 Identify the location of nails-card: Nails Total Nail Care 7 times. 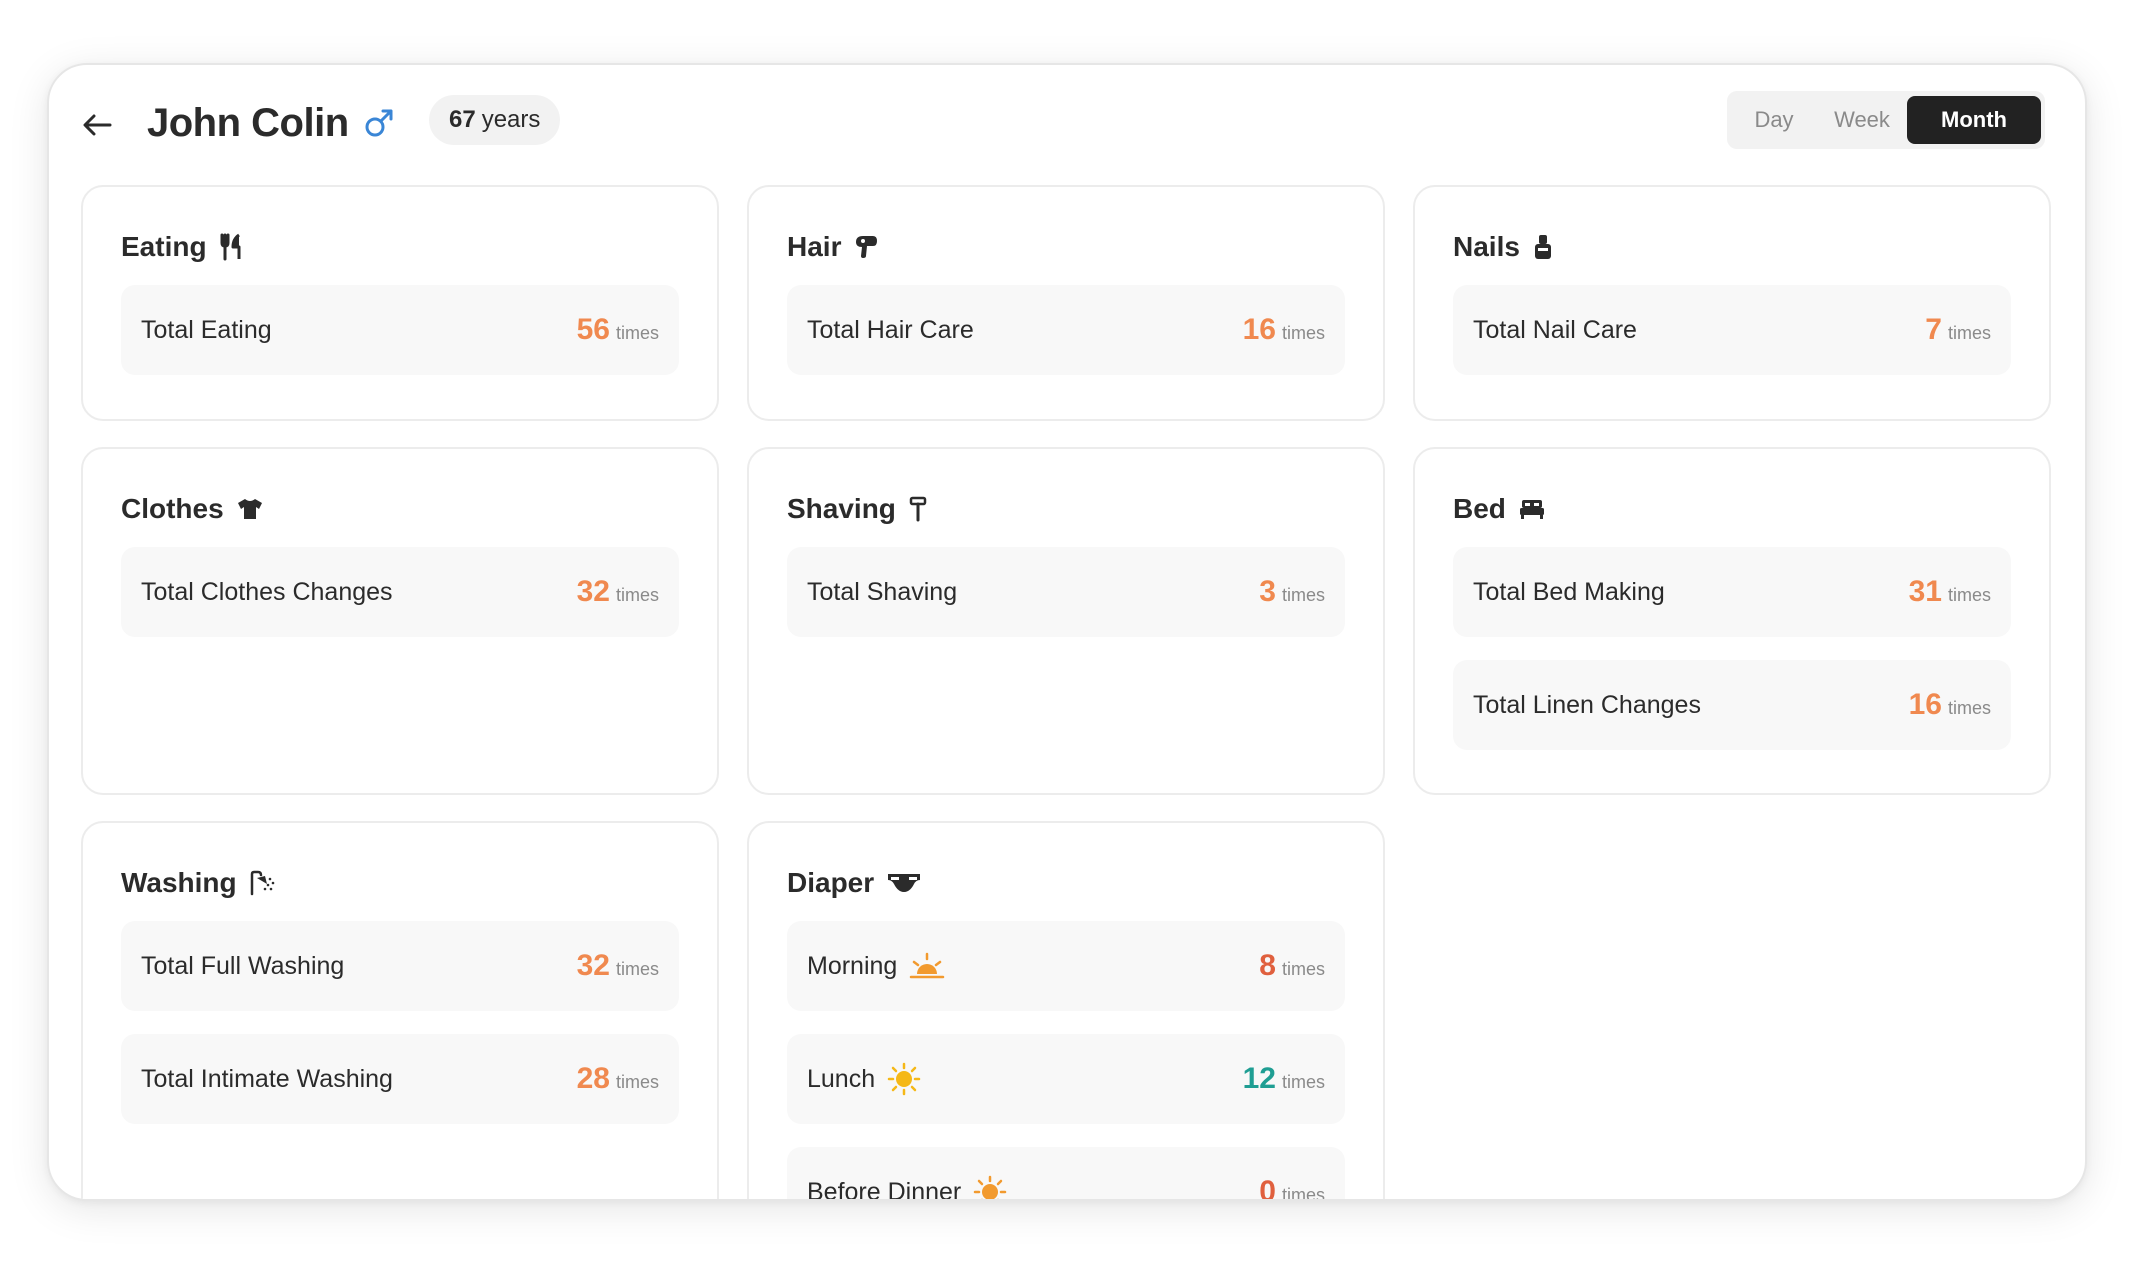
(1732, 303).